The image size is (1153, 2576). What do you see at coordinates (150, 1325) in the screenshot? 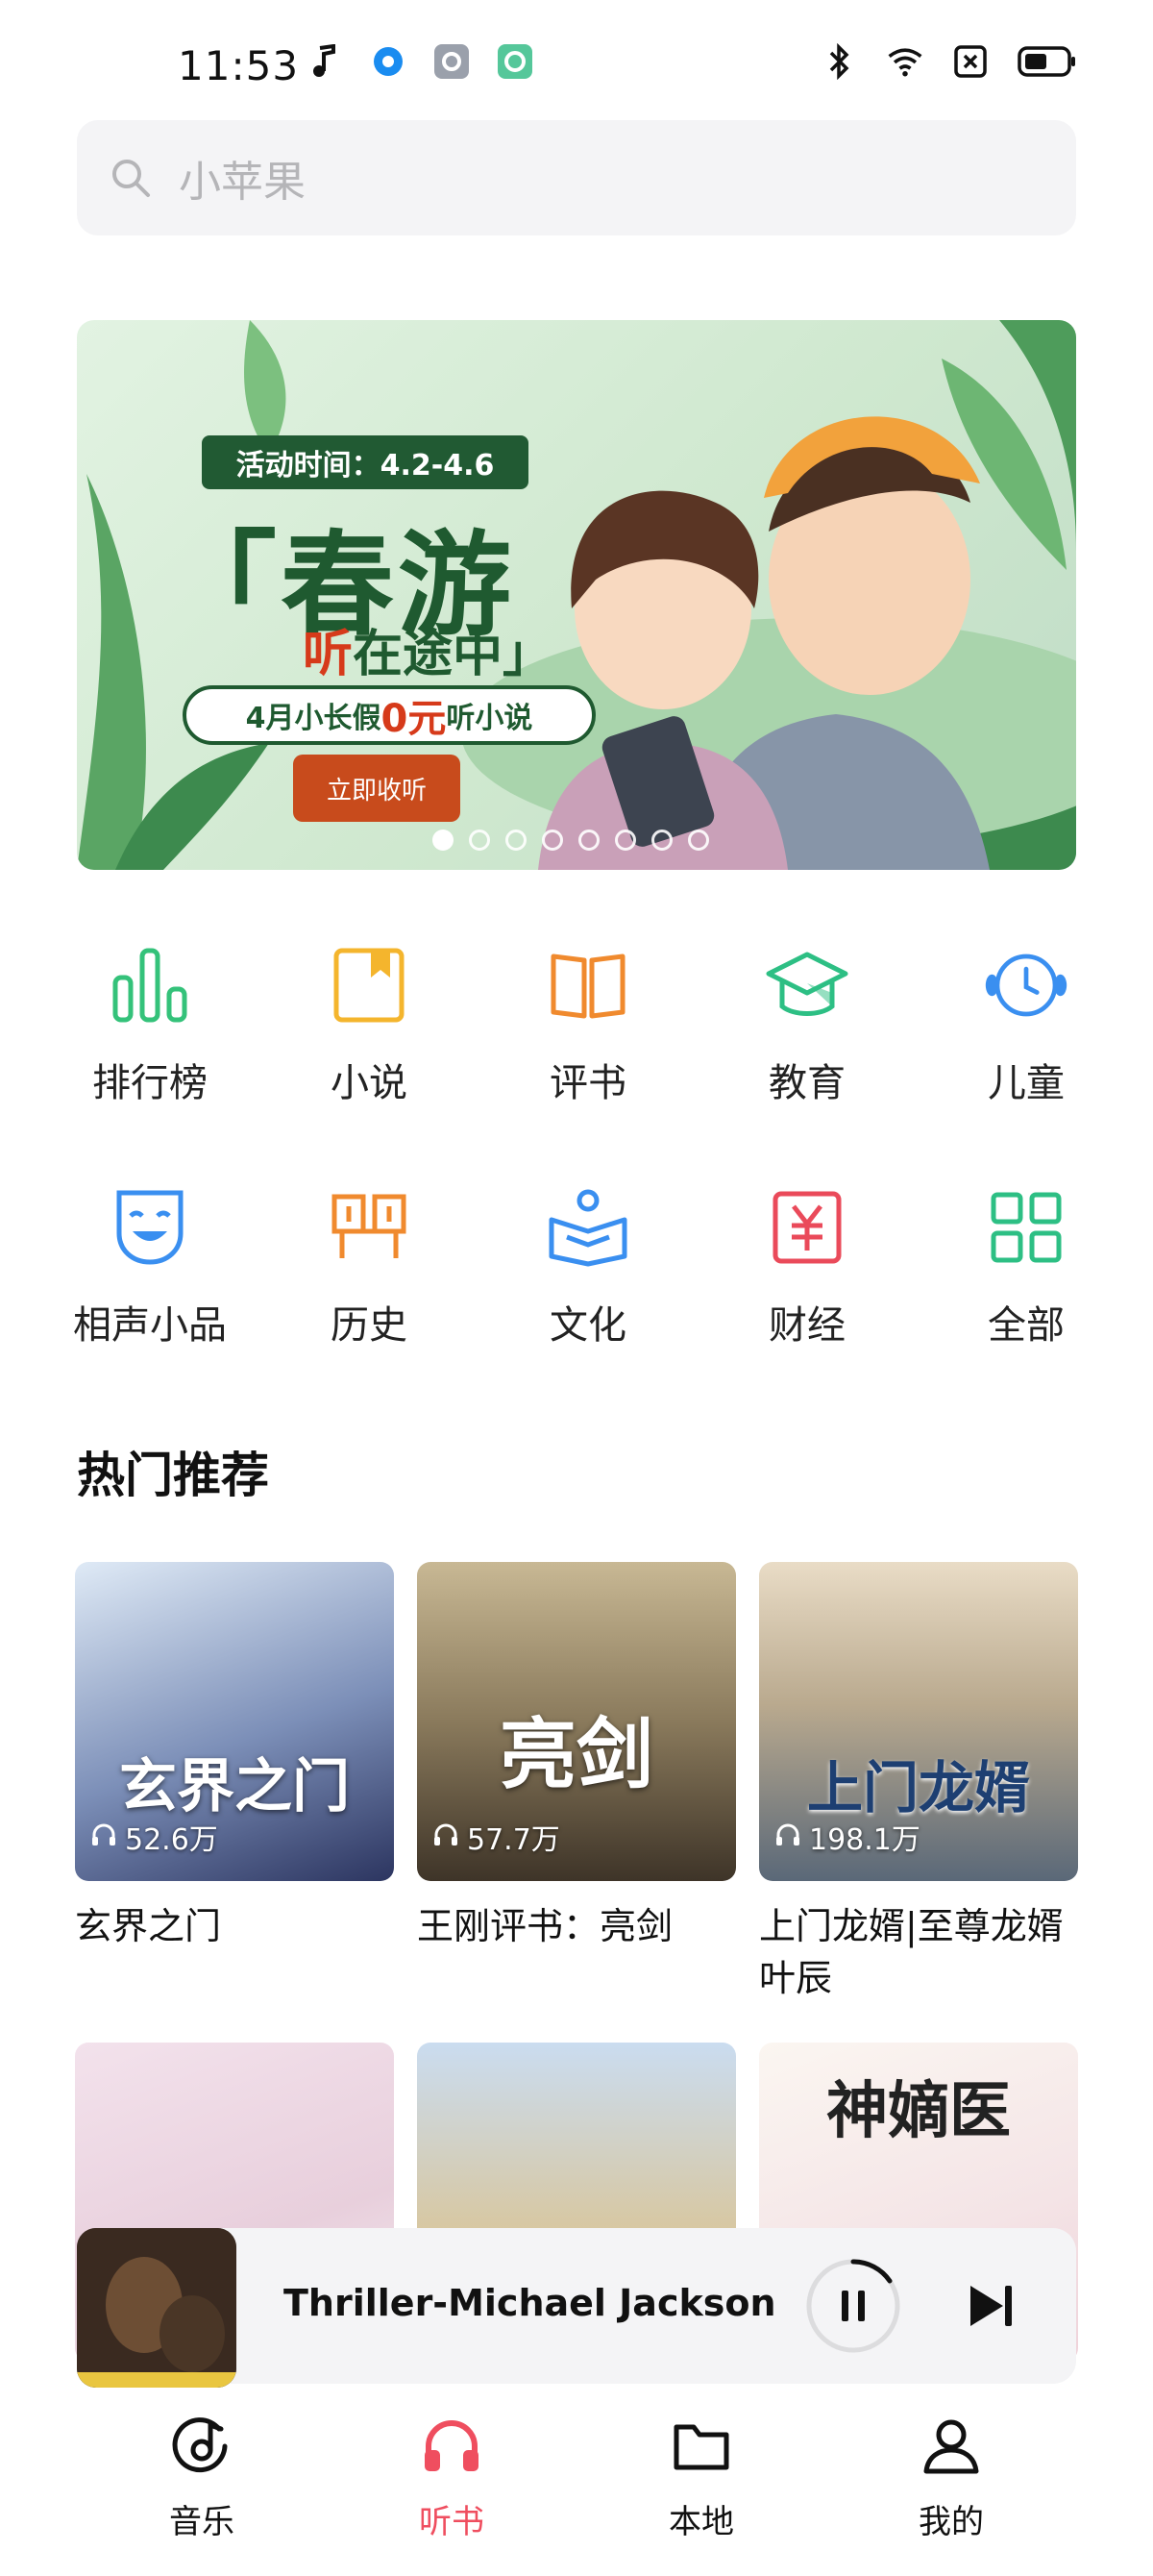
I see `category-label: 相声小品` at bounding box center [150, 1325].